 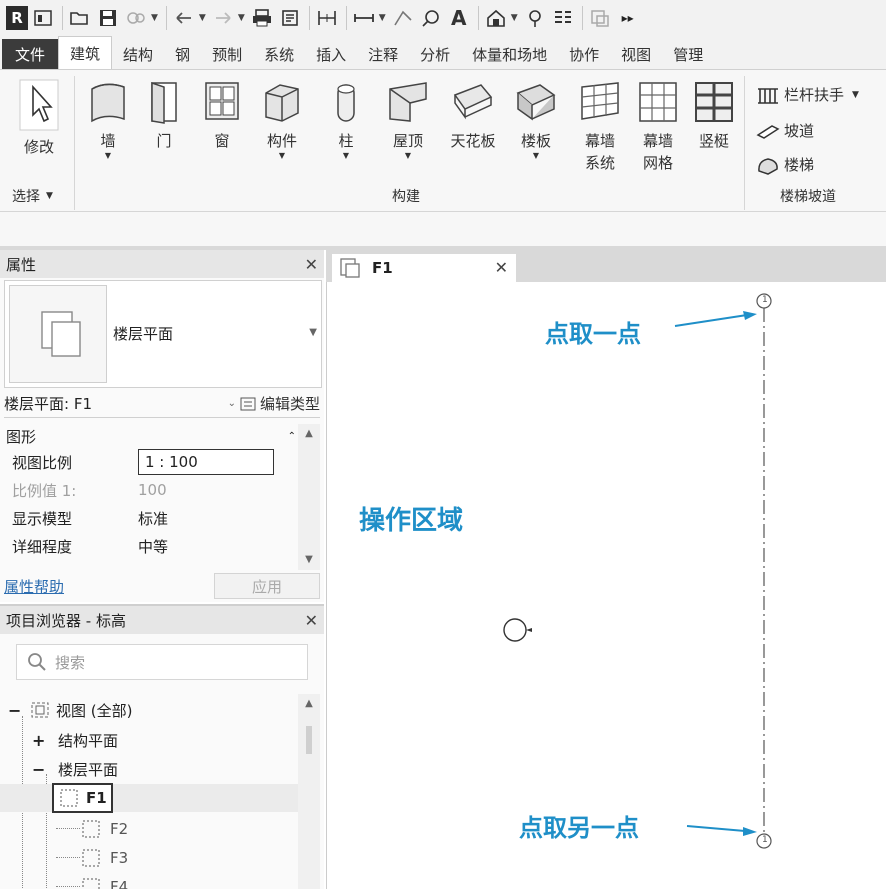 I want to click on wall-dropdown-icon: ▼, so click(x=108, y=156).